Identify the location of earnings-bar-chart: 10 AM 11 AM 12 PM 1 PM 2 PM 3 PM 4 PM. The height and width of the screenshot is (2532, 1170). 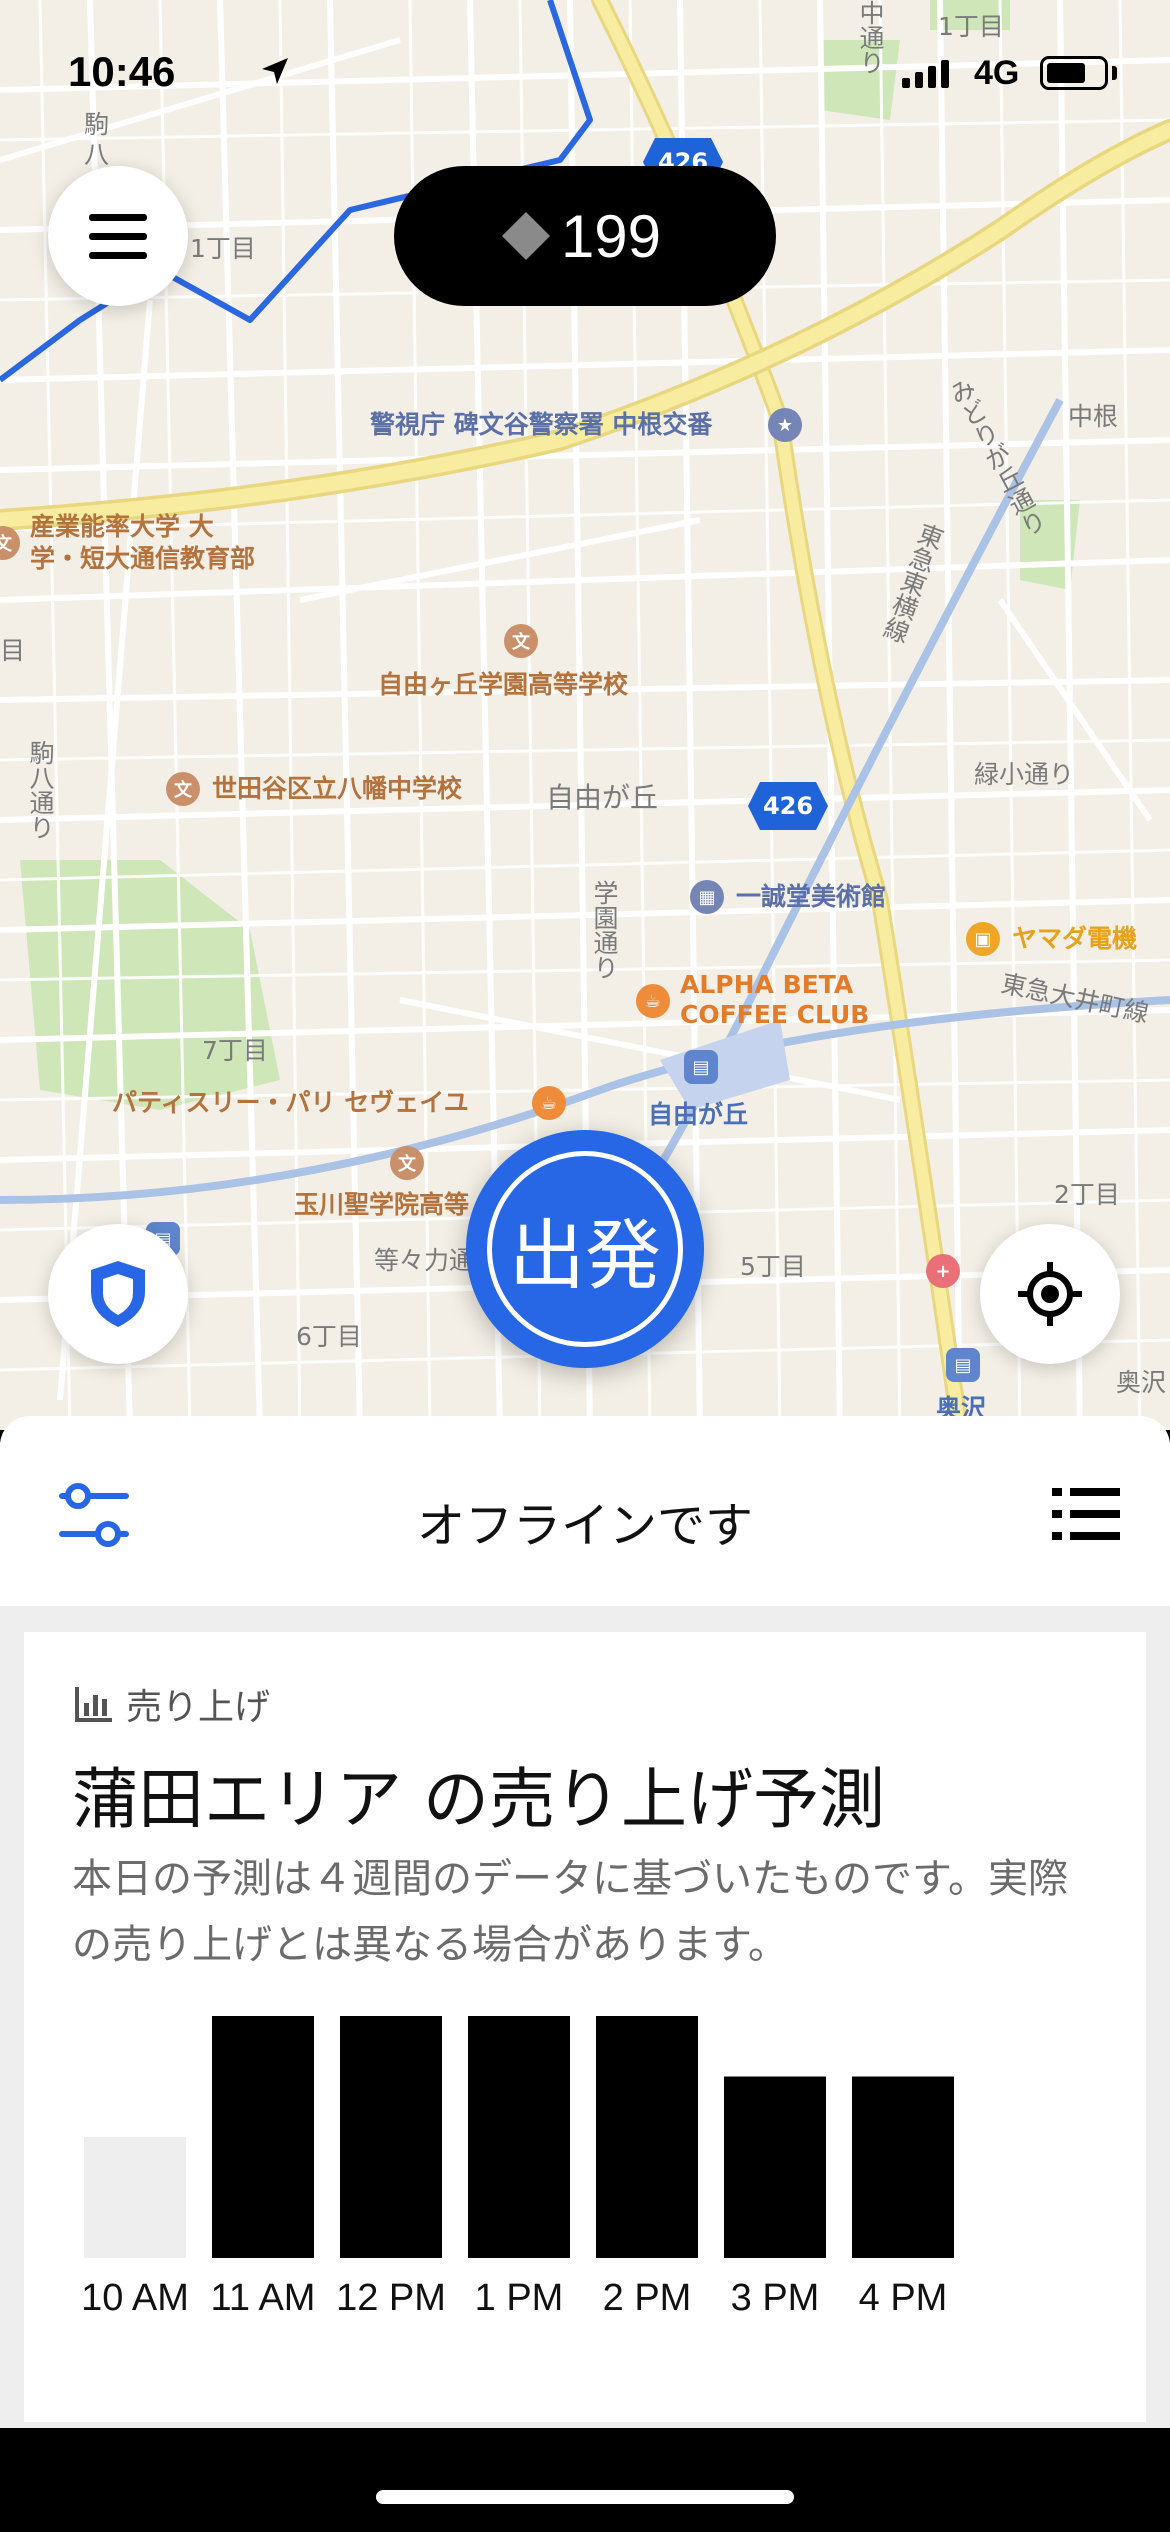
(517, 2167).